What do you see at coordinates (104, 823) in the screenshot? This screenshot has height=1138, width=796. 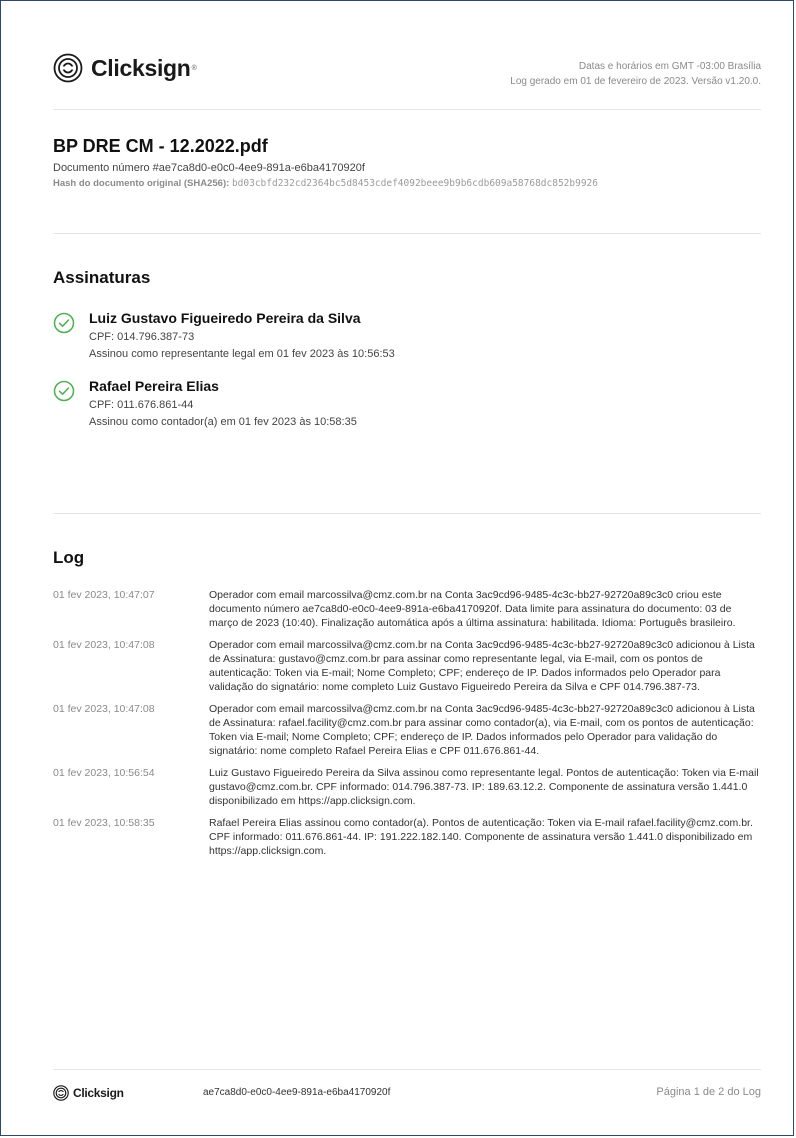 I see `log-timestamp: 01 fev 2023, 10:58:35` at bounding box center [104, 823].